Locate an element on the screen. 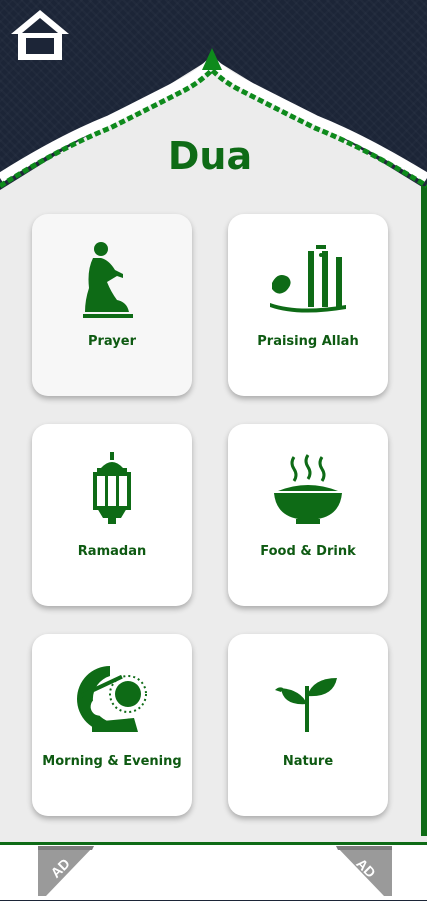 This screenshot has width=427, height=901. category-card-ramadan: Ramadan is located at coordinates (112, 515).